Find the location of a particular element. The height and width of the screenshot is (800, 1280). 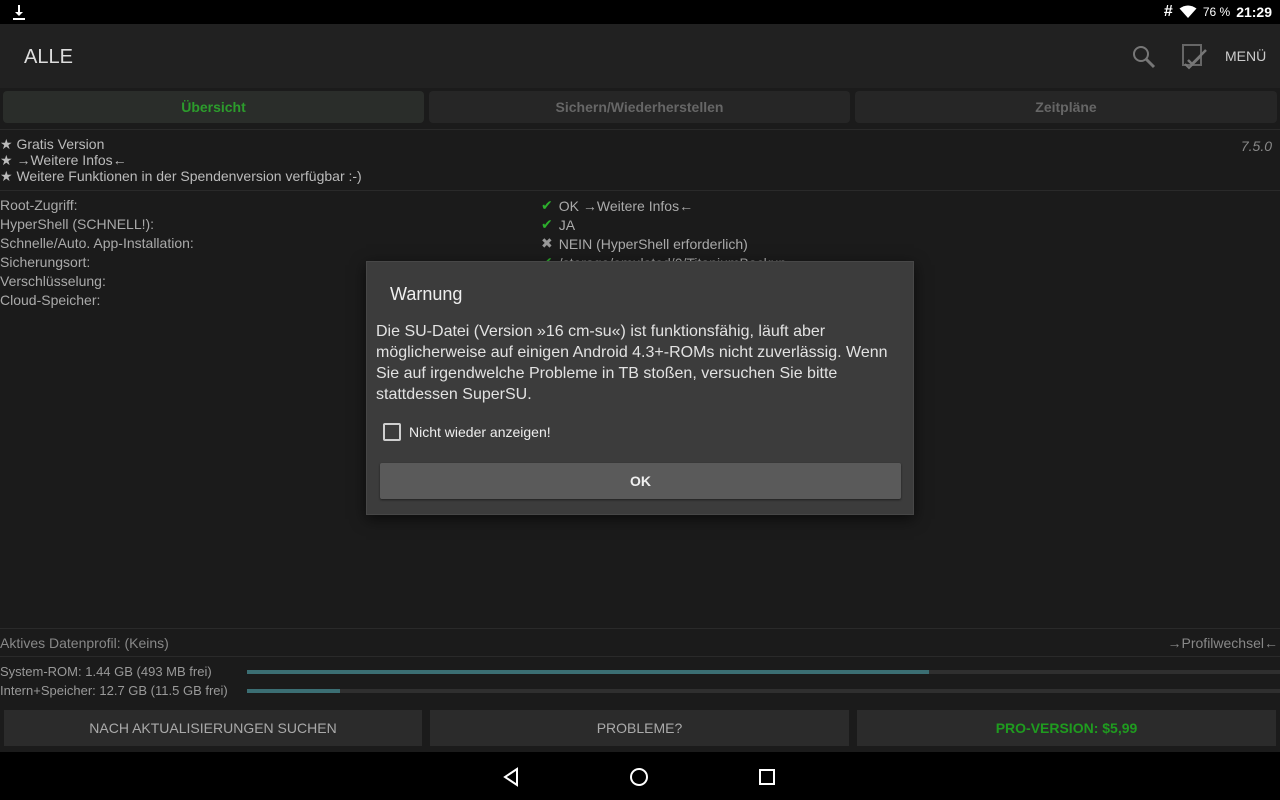

status-bar: # 76 % 21:29 is located at coordinates (640, 12).